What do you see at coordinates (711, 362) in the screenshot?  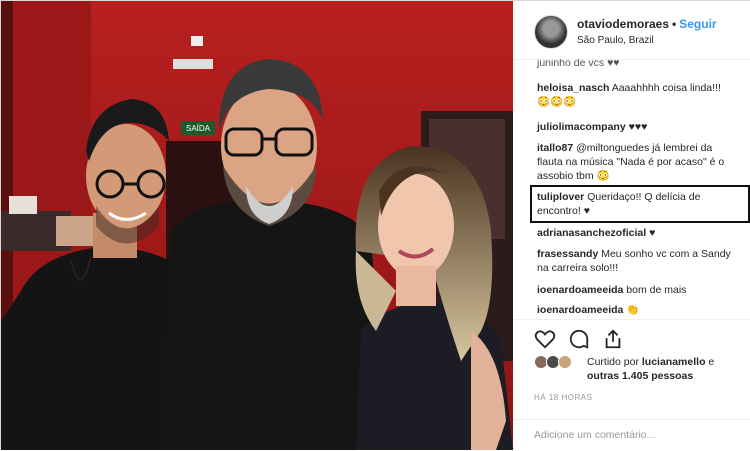 I see `likes-conjunction: e` at bounding box center [711, 362].